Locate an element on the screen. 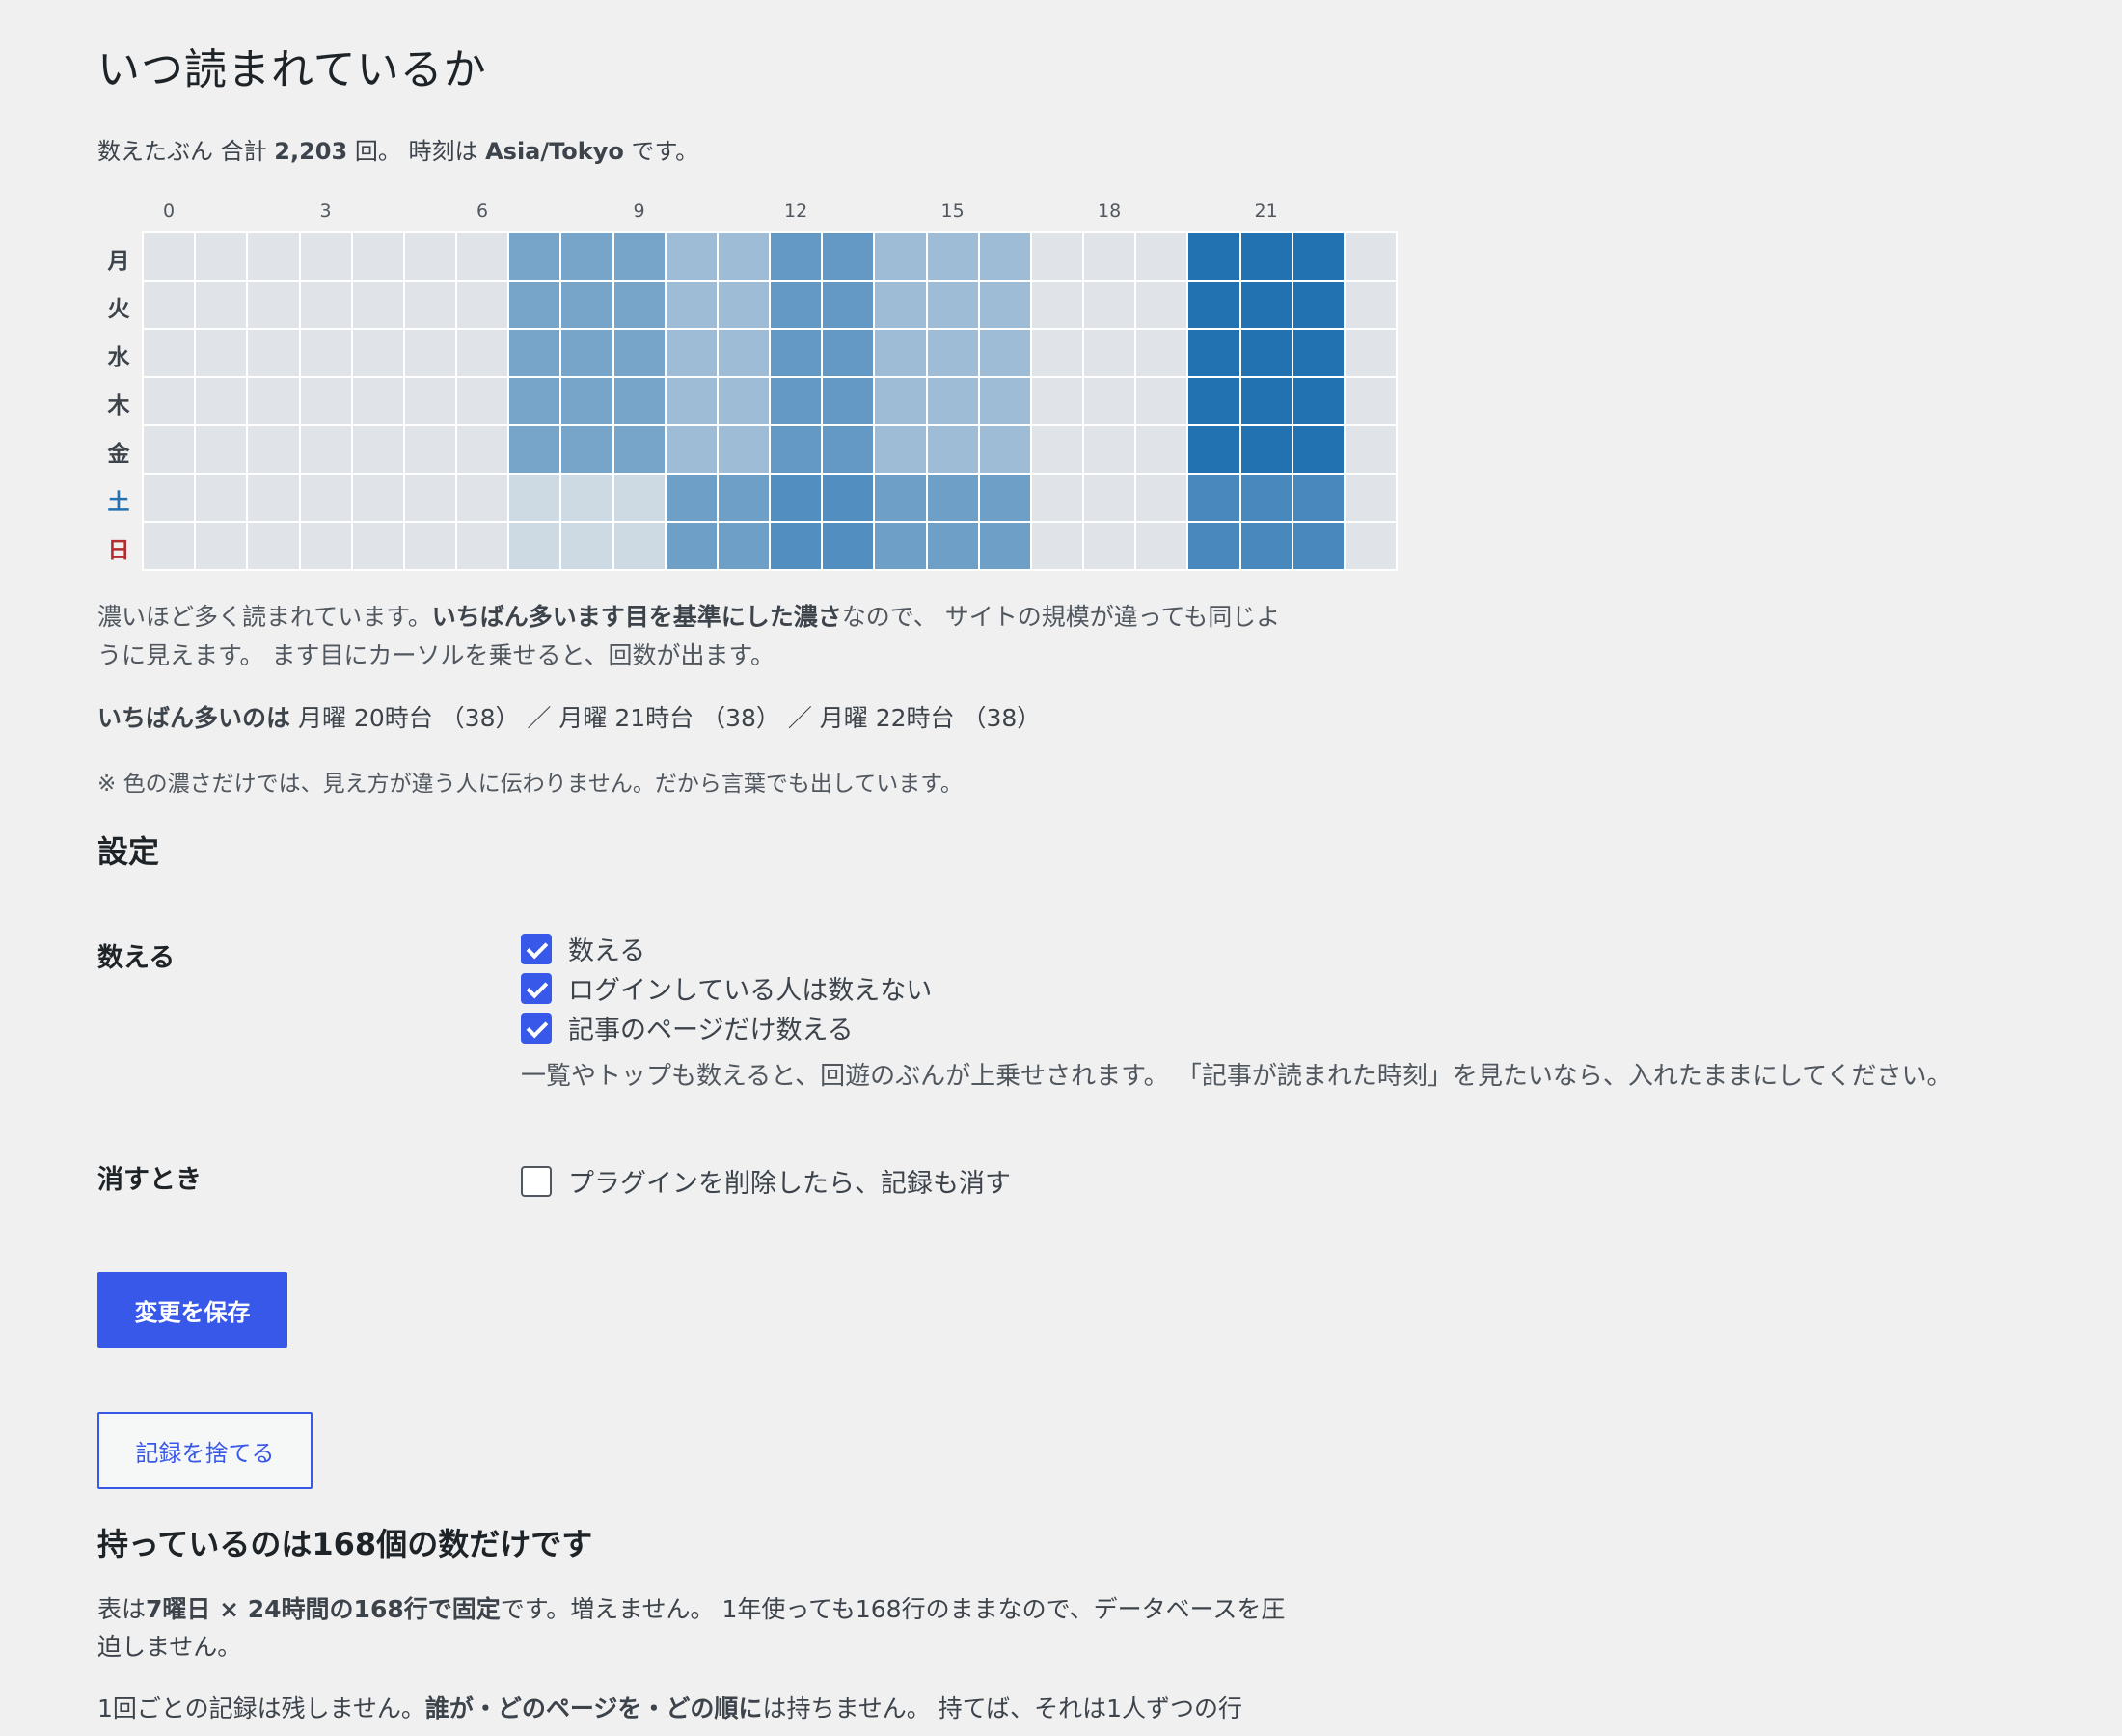  discard-records-button: 記録を捨てる is located at coordinates (205, 1451).